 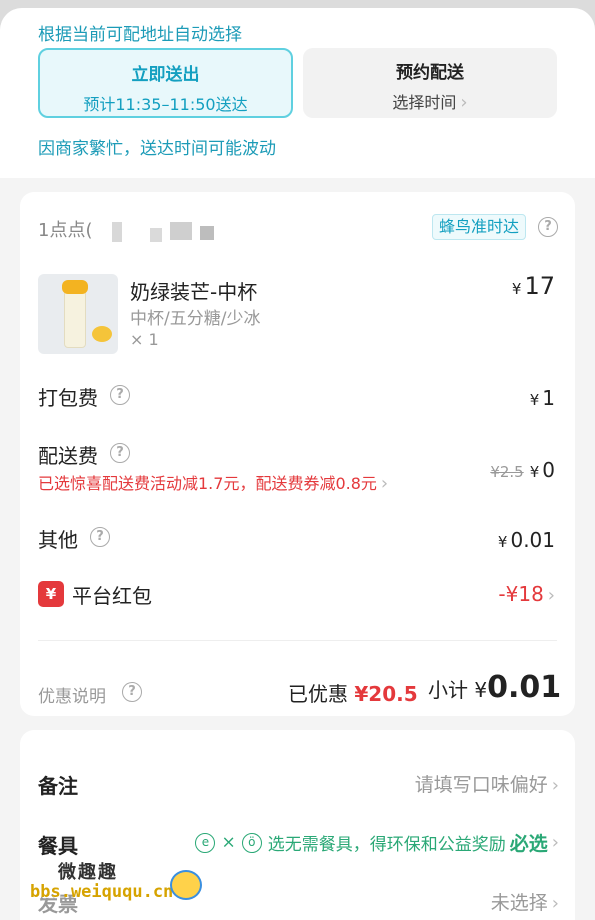 I want to click on watermark-url: bbs.weiququ.cn, so click(x=102, y=892).